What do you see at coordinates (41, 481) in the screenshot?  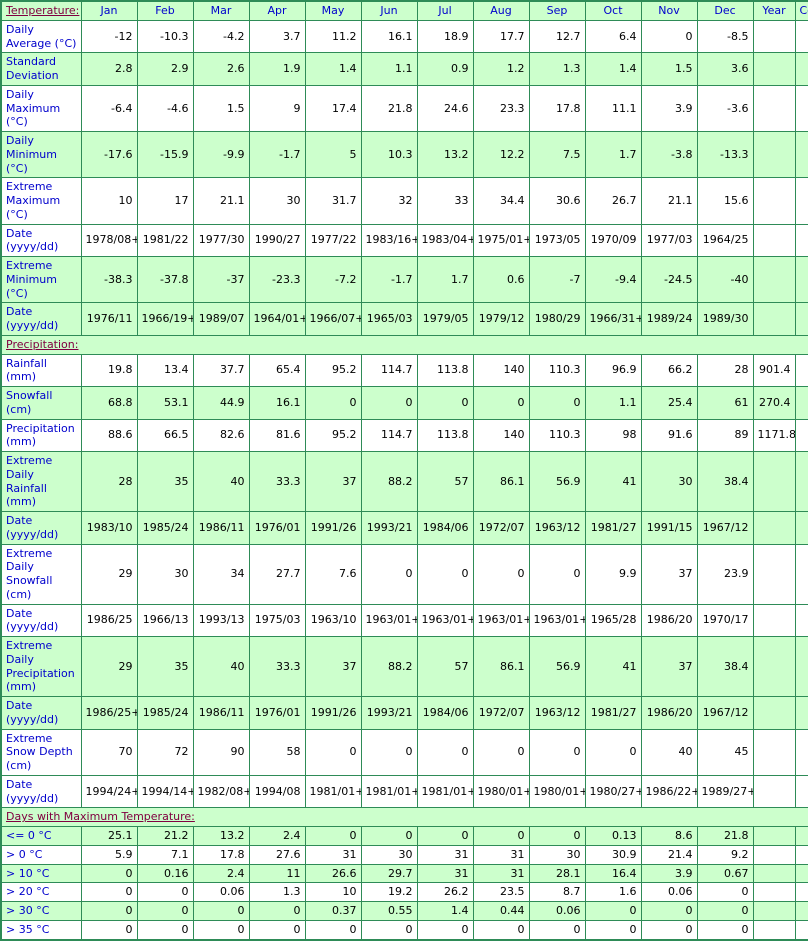 I see `row-label-extreme-daily-rainfall-mm: Extreme Daily Rainfall (mm)` at bounding box center [41, 481].